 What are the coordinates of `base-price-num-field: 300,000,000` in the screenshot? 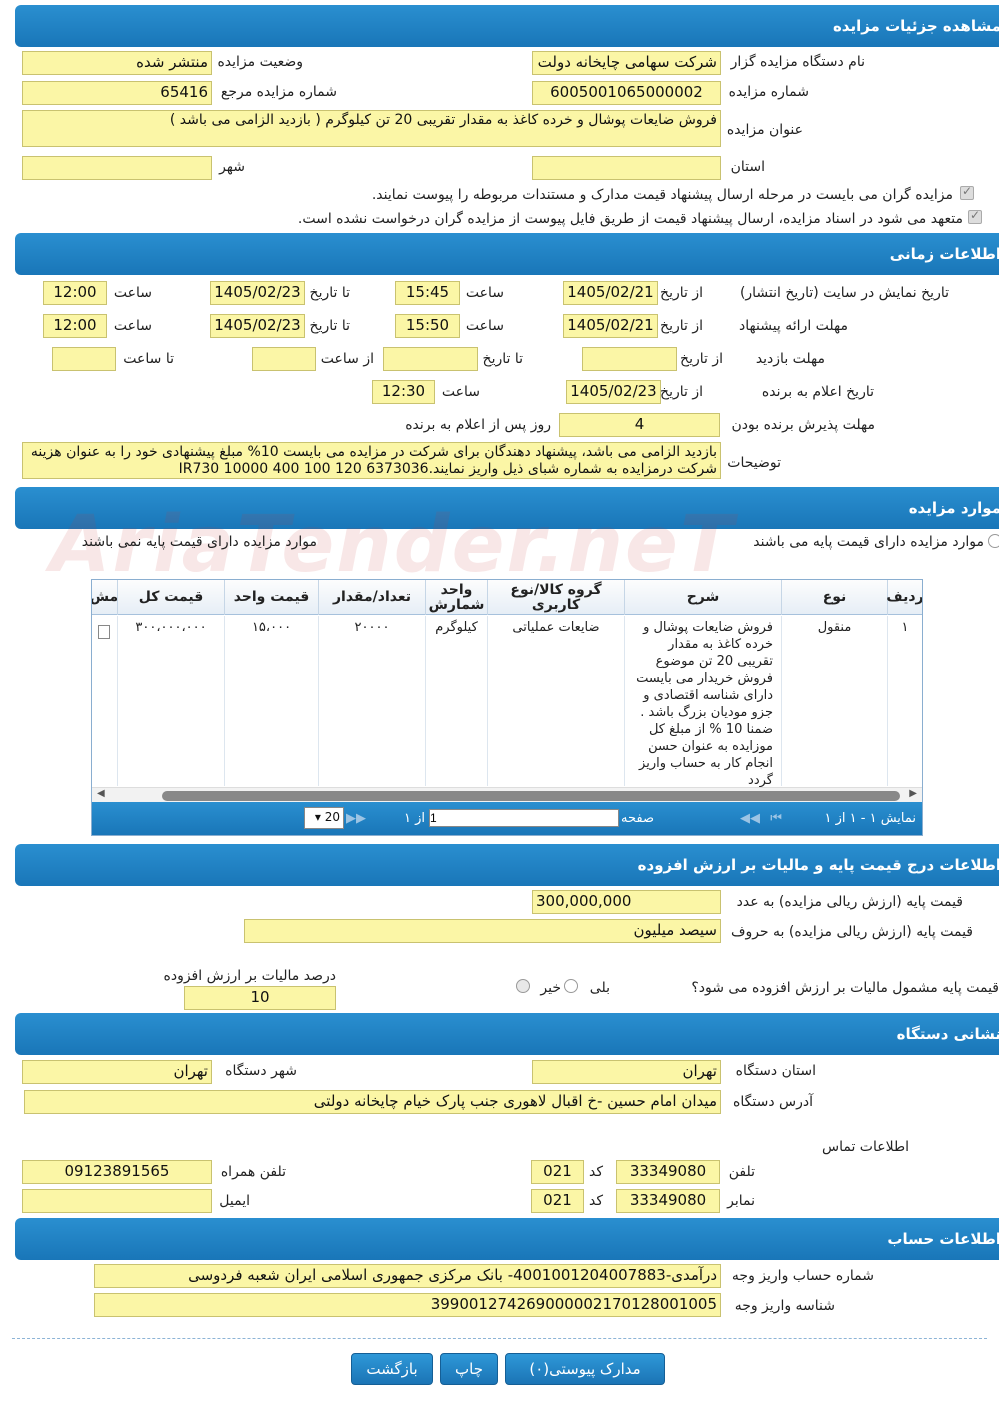 It's located at (626, 902).